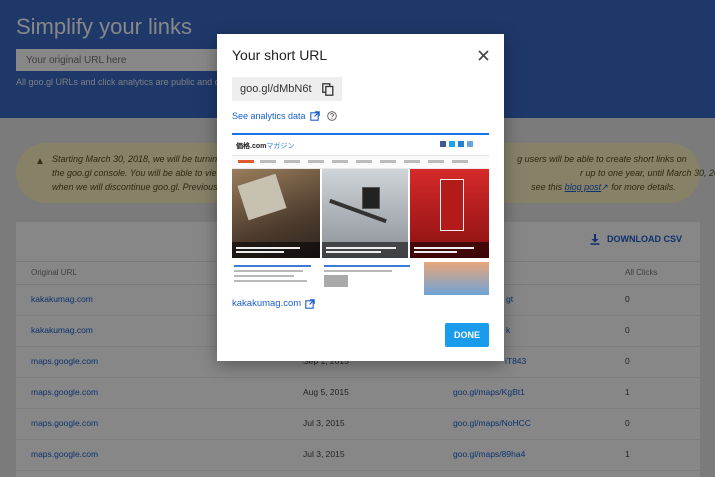 This screenshot has height=477, width=715. I want to click on done-button: DONE, so click(467, 335).